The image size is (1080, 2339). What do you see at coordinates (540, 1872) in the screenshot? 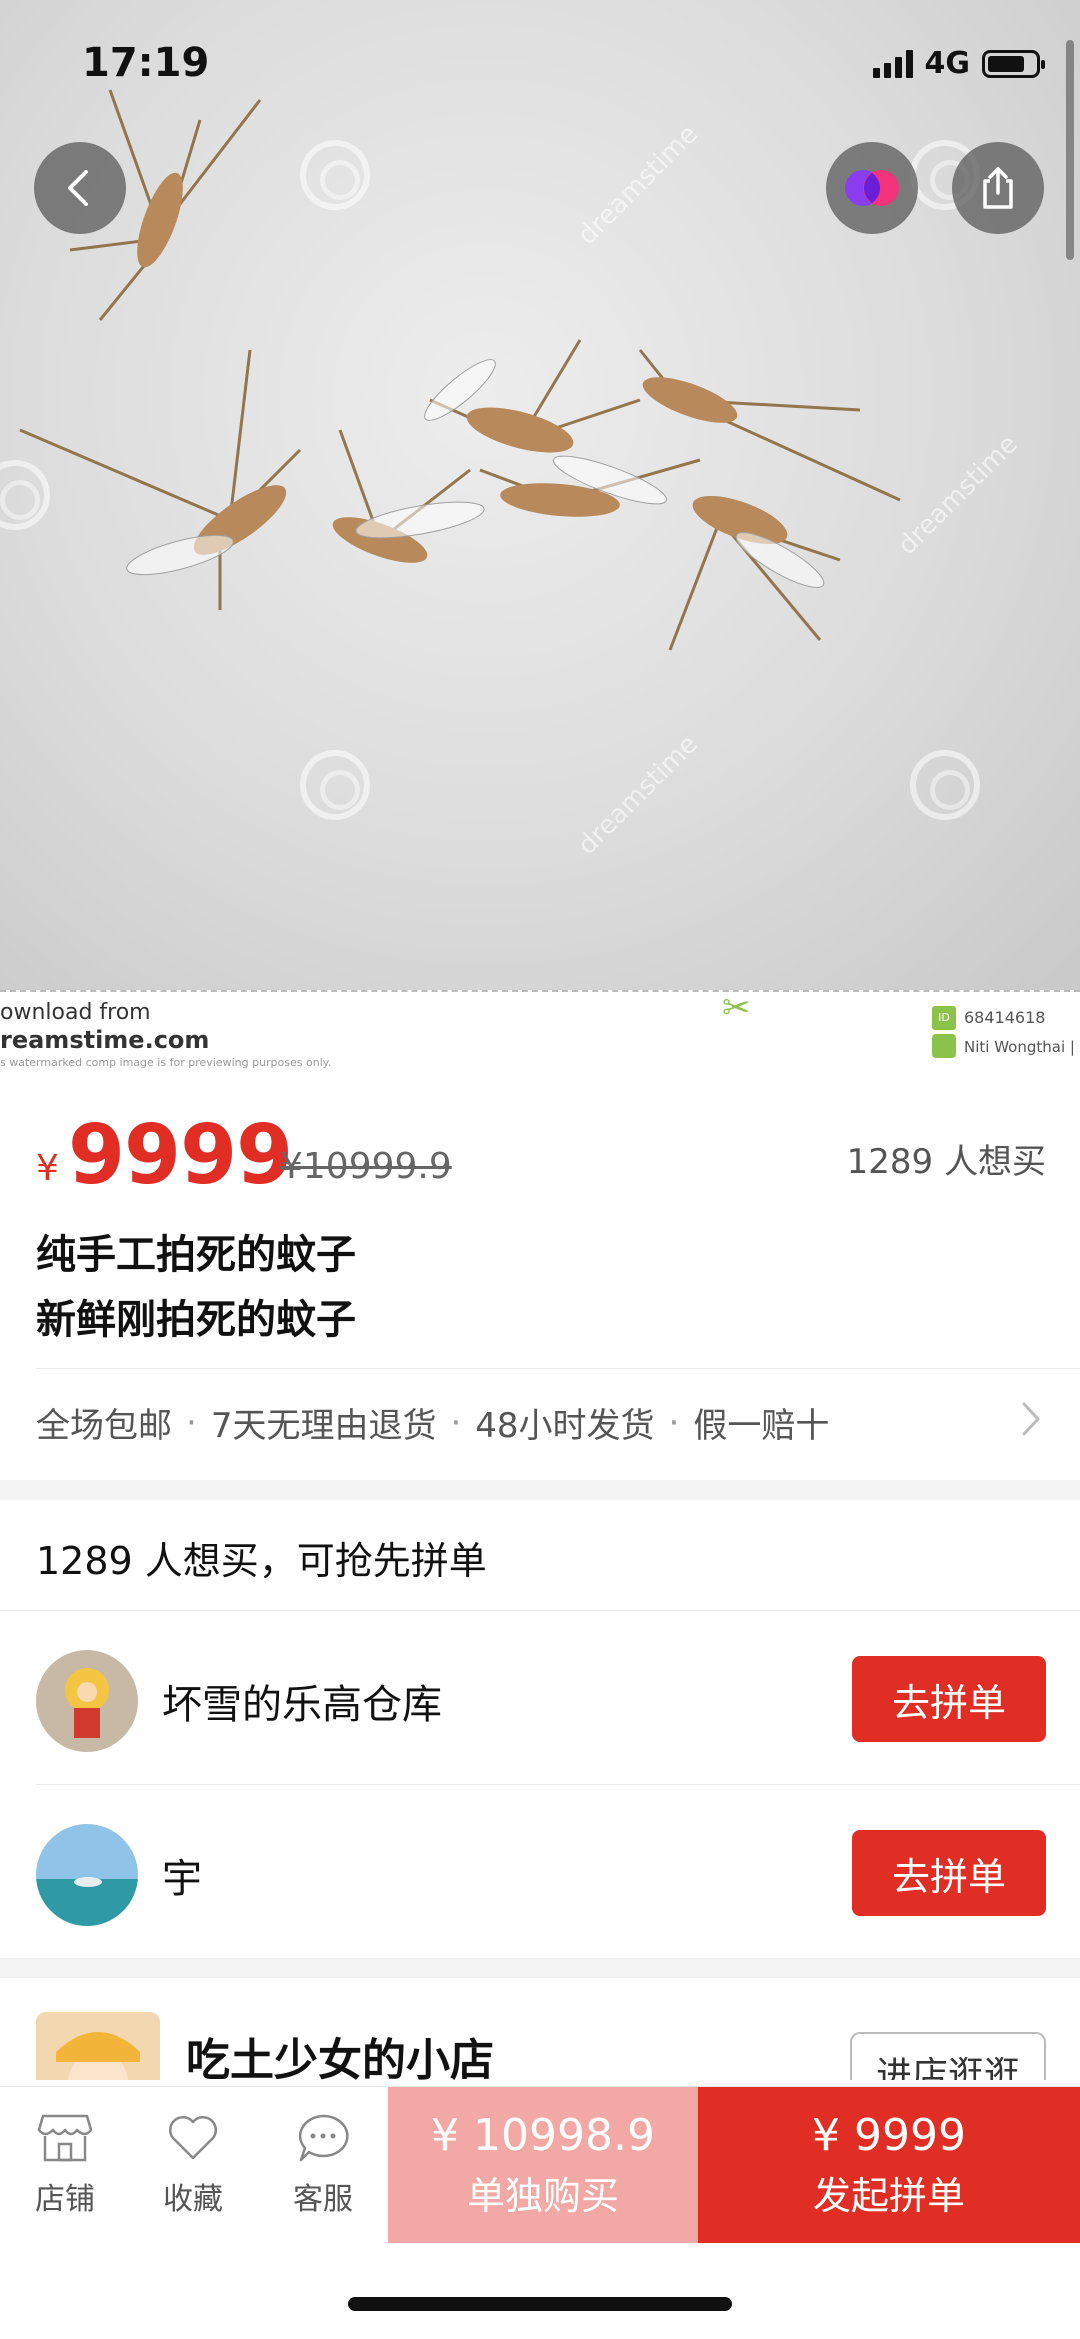
I see `group-row: 宇 去拼单` at bounding box center [540, 1872].